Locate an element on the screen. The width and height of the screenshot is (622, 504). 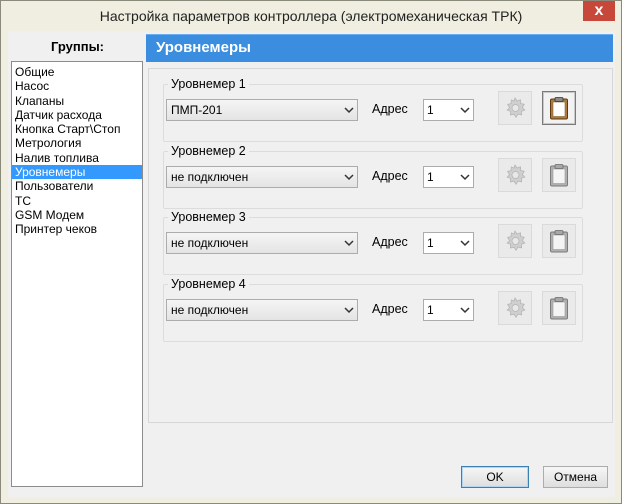
gauge-group-2: Уровнемер 2 не подключен Адрес 1 is located at coordinates (373, 176).